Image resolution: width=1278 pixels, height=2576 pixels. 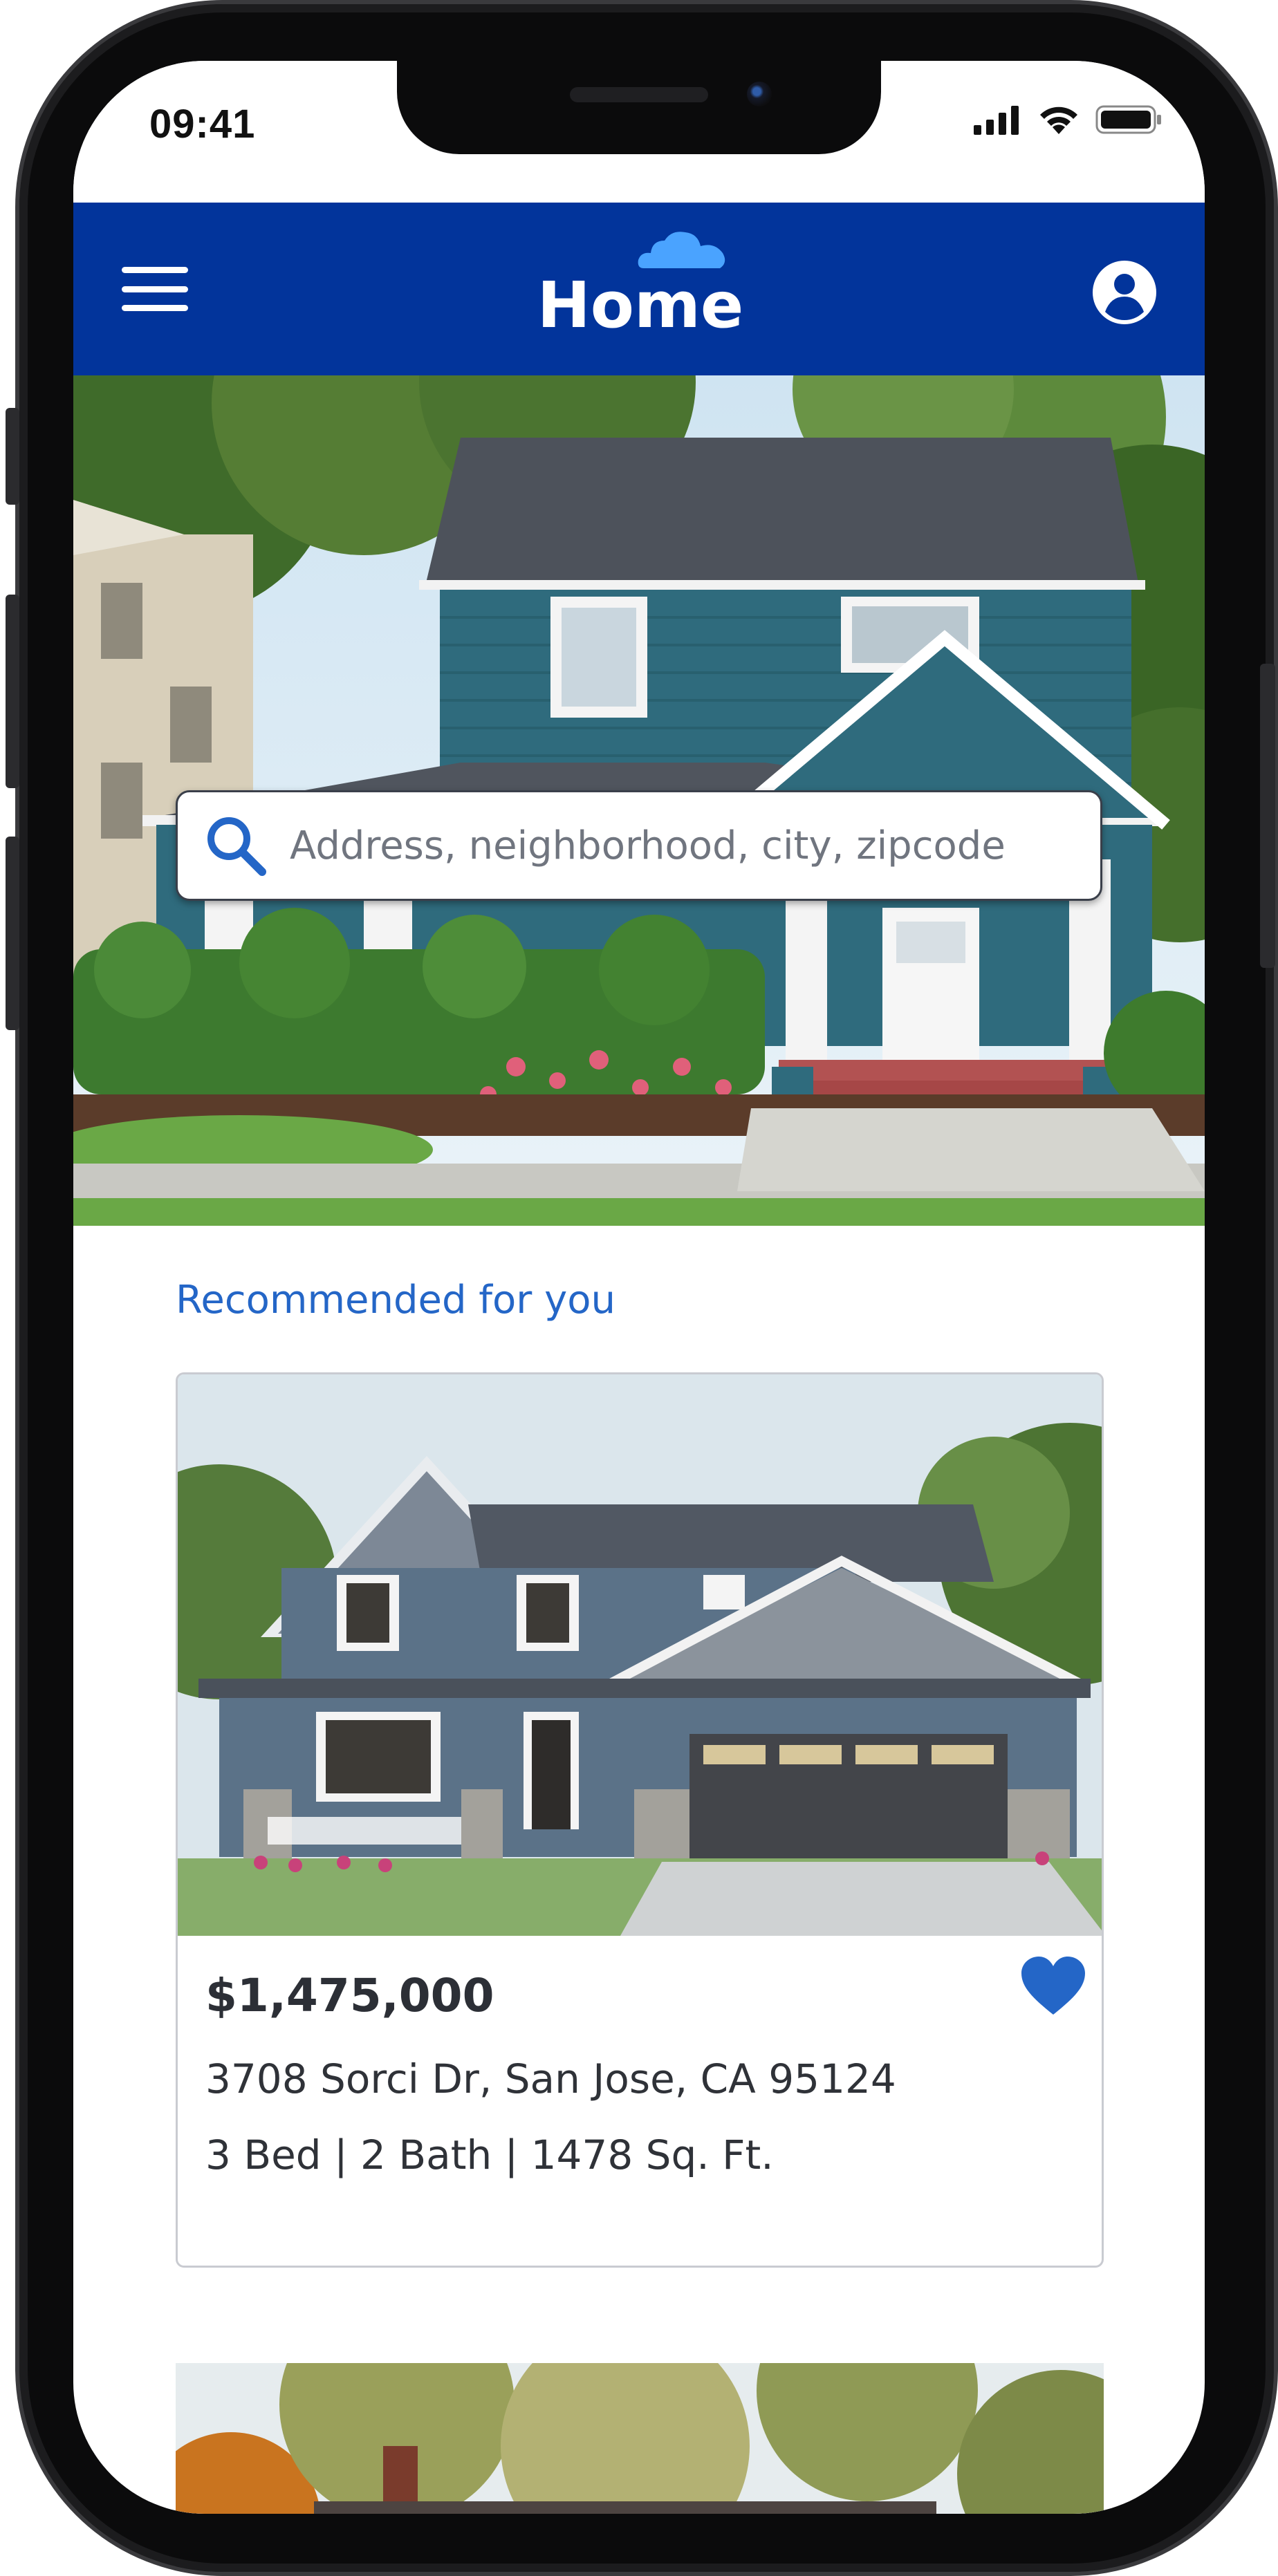 What do you see at coordinates (1268, 816) in the screenshot?
I see `power-button` at bounding box center [1268, 816].